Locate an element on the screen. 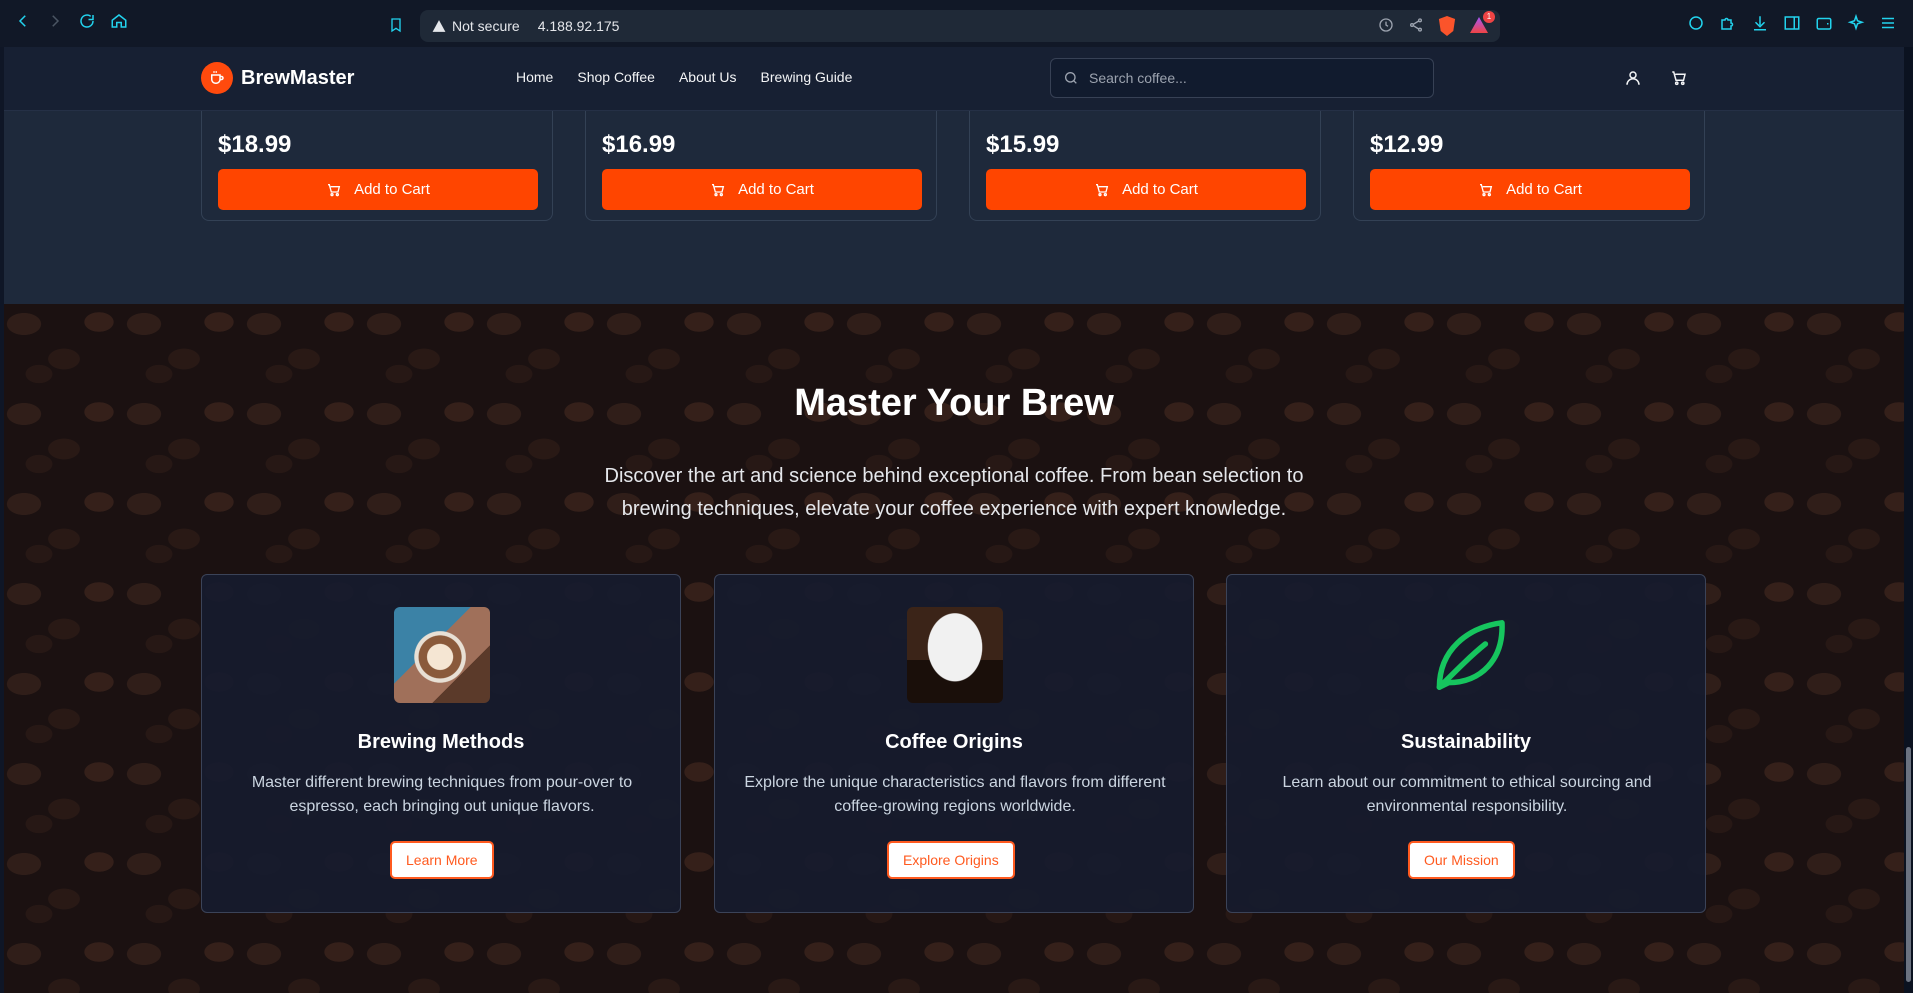  search-icon is located at coordinates (1071, 78).